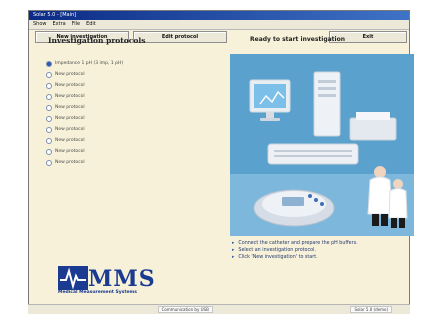 This screenshot has width=422, height=319. Describe the element at coordinates (278, 257) in the screenshot. I see `instruction-text: Click 'New investigation' to start.` at that location.